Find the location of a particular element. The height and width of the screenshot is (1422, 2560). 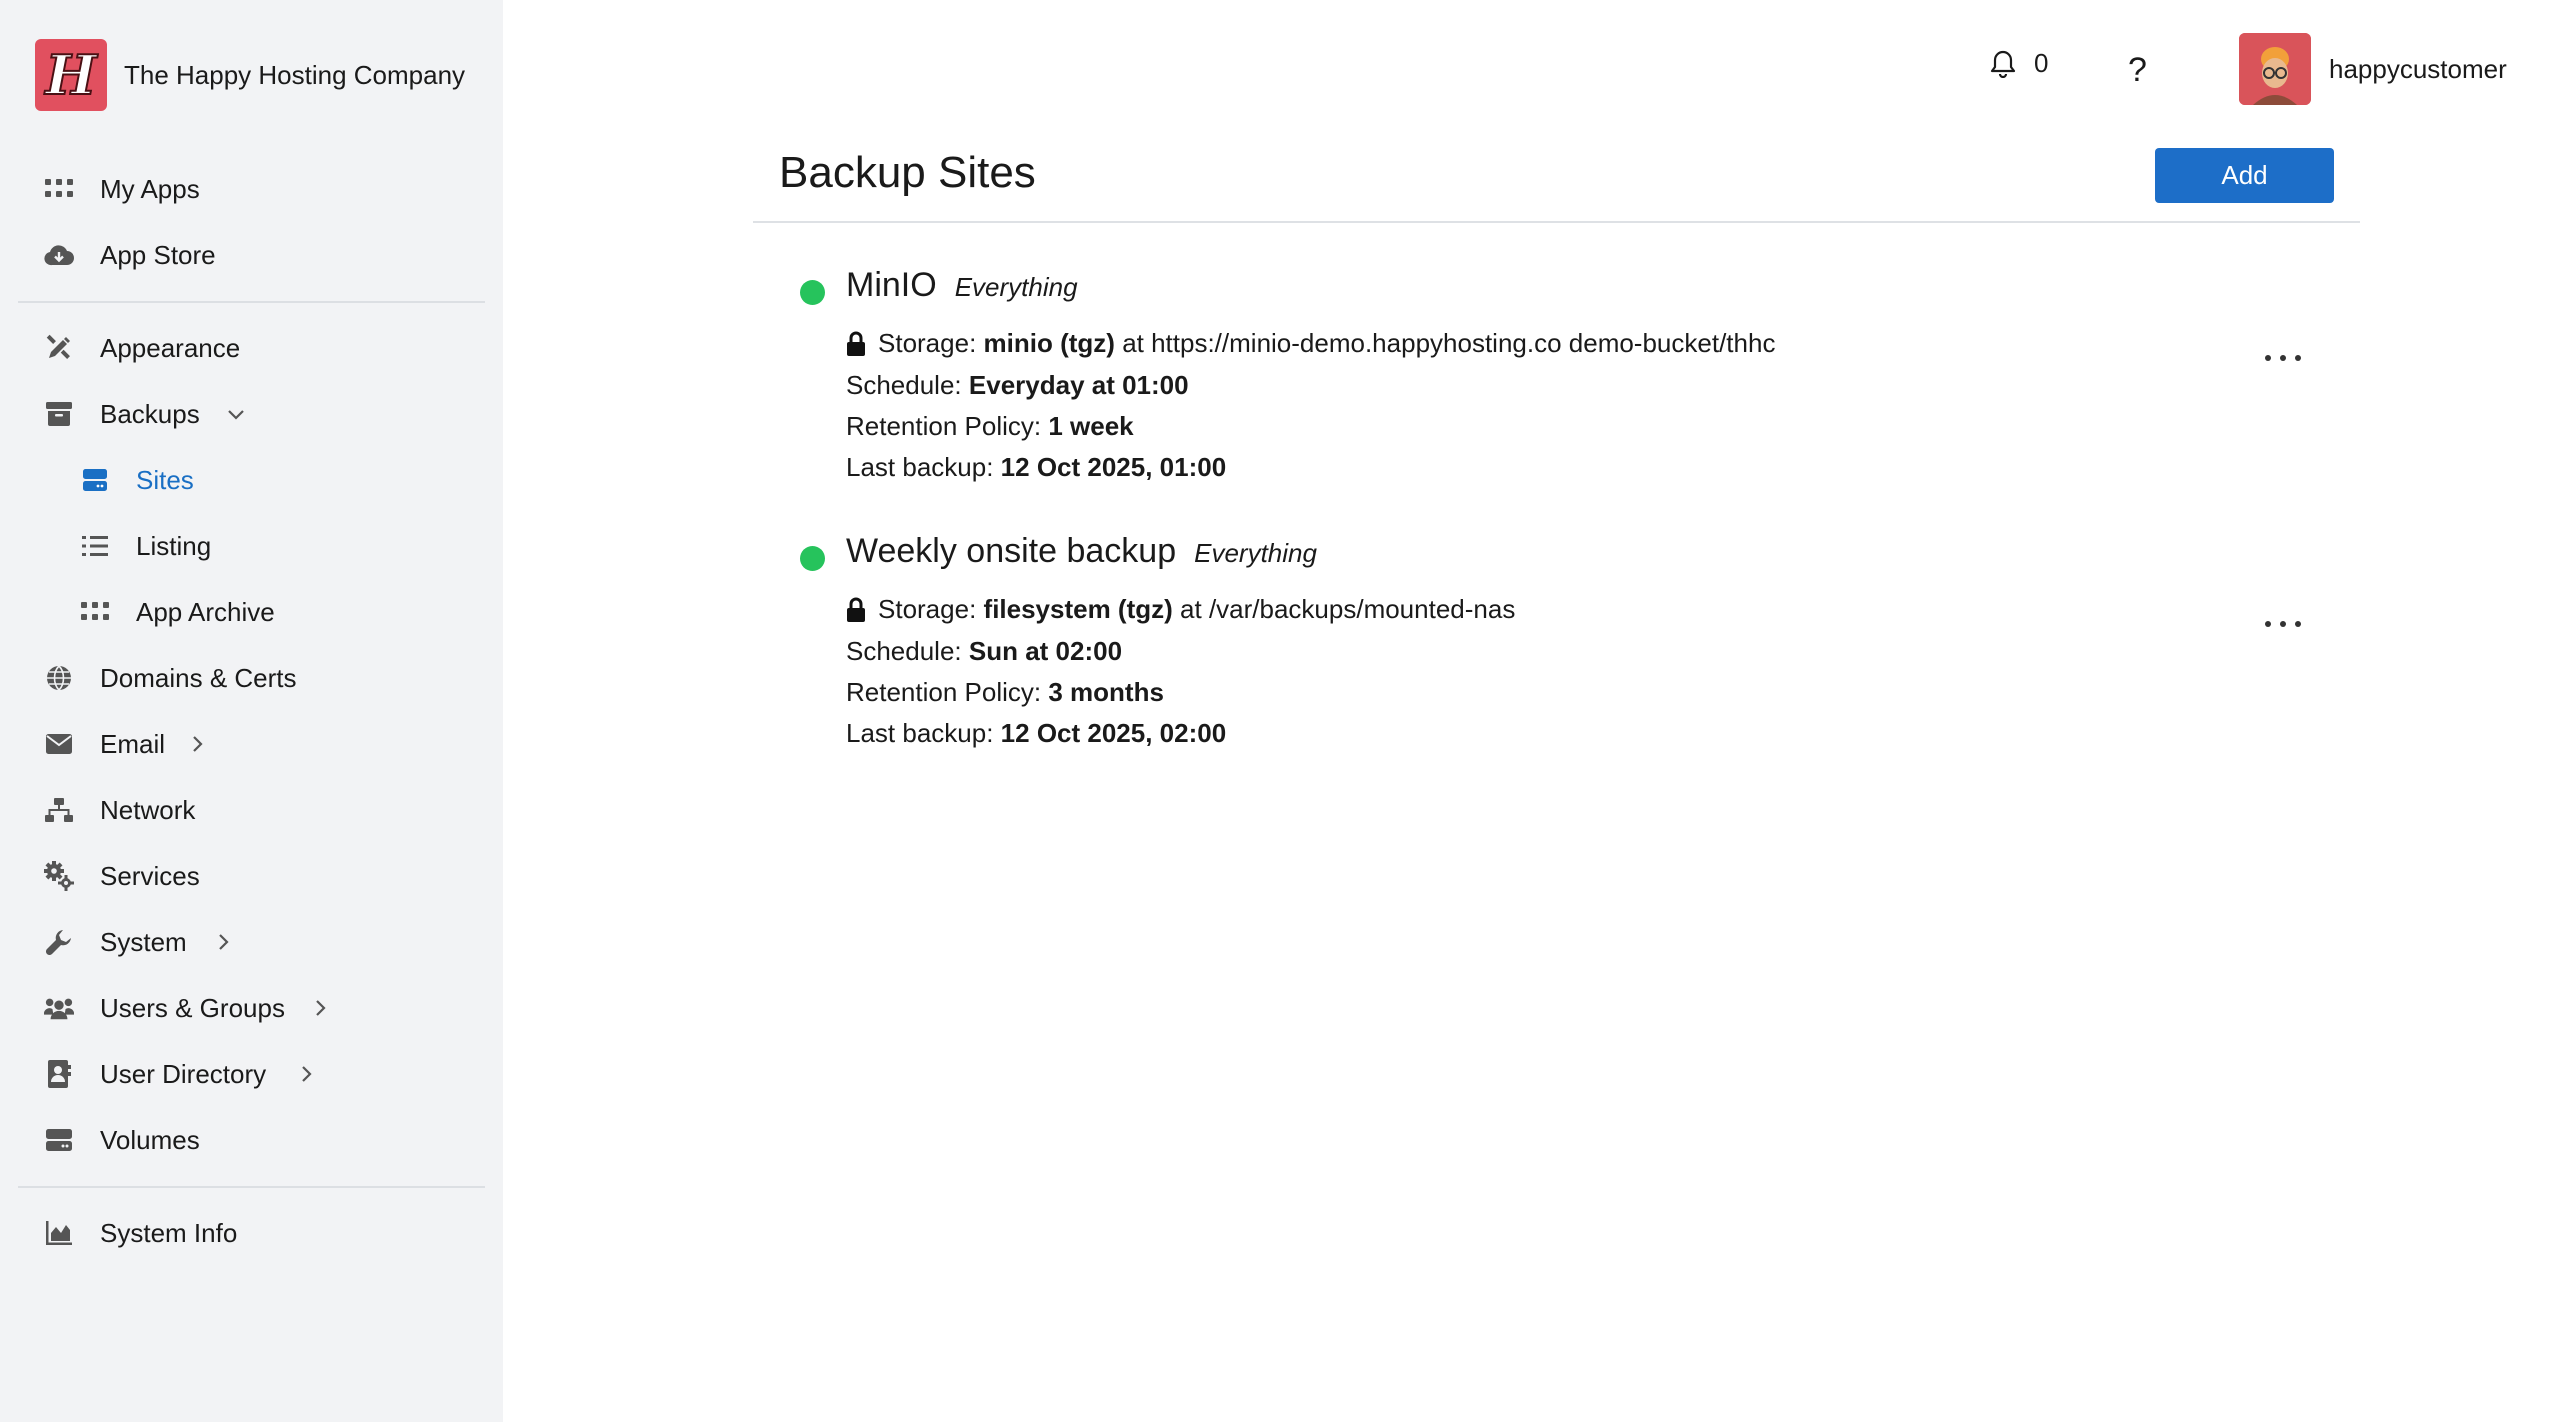

network-icon is located at coordinates (59, 810).